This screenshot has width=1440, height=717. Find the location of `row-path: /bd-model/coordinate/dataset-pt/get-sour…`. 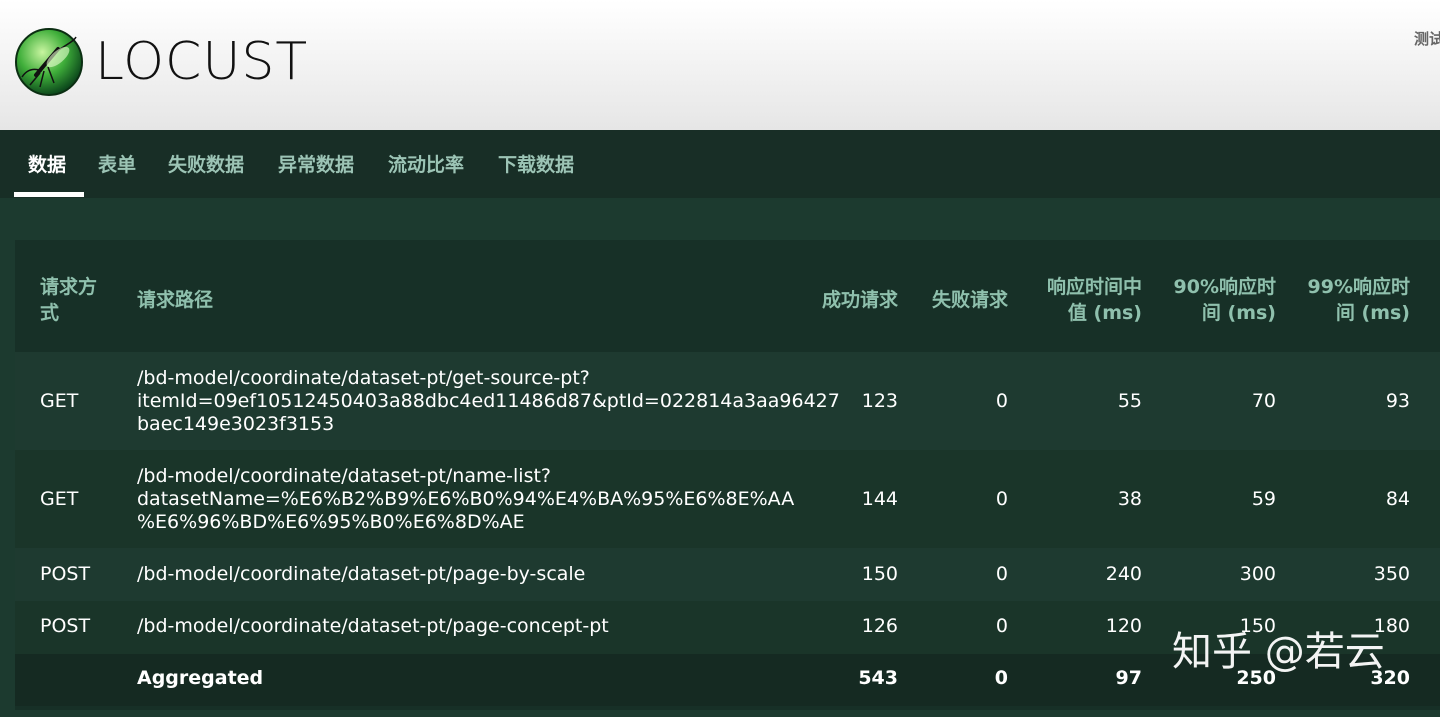

row-path: /bd-model/coordinate/dataset-pt/get-sour… is located at coordinates (488, 401).